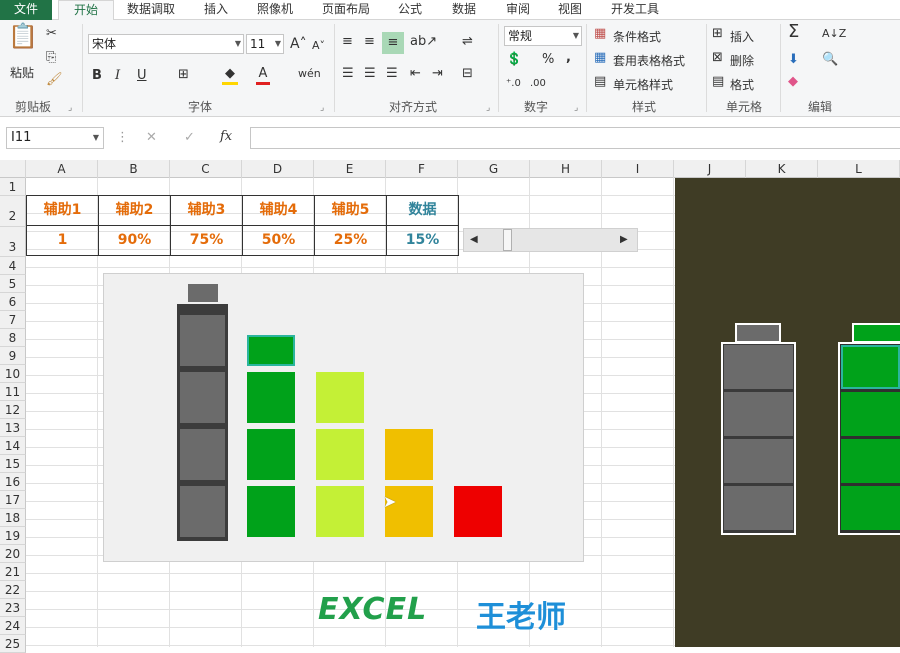  What do you see at coordinates (347, 42) in the screenshot?
I see `align-top-icon: ≡` at bounding box center [347, 42].